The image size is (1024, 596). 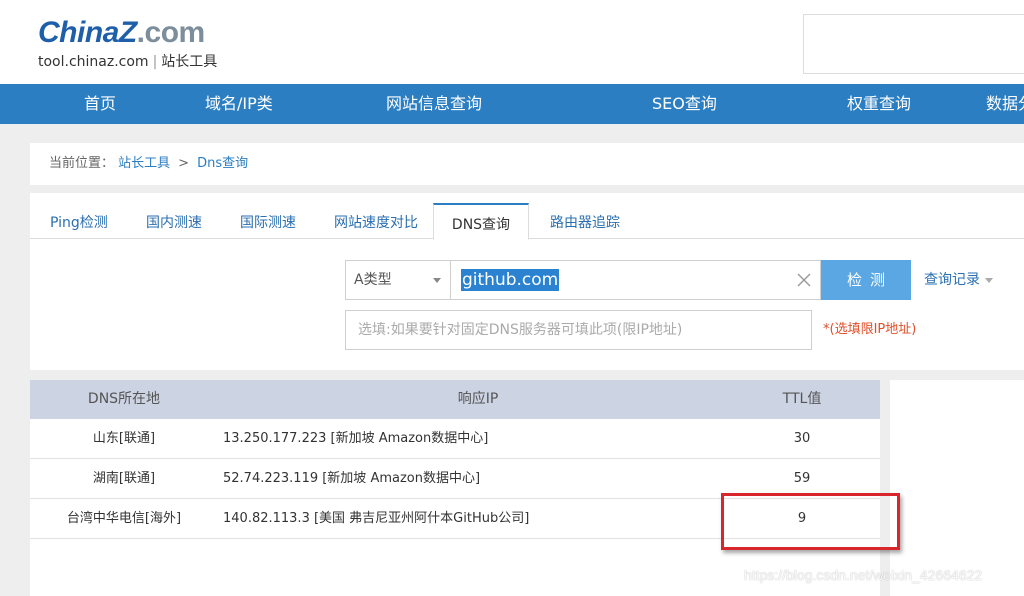 What do you see at coordinates (222, 163) in the screenshot?
I see `breadcrumb-current-link: Dns查询` at bounding box center [222, 163].